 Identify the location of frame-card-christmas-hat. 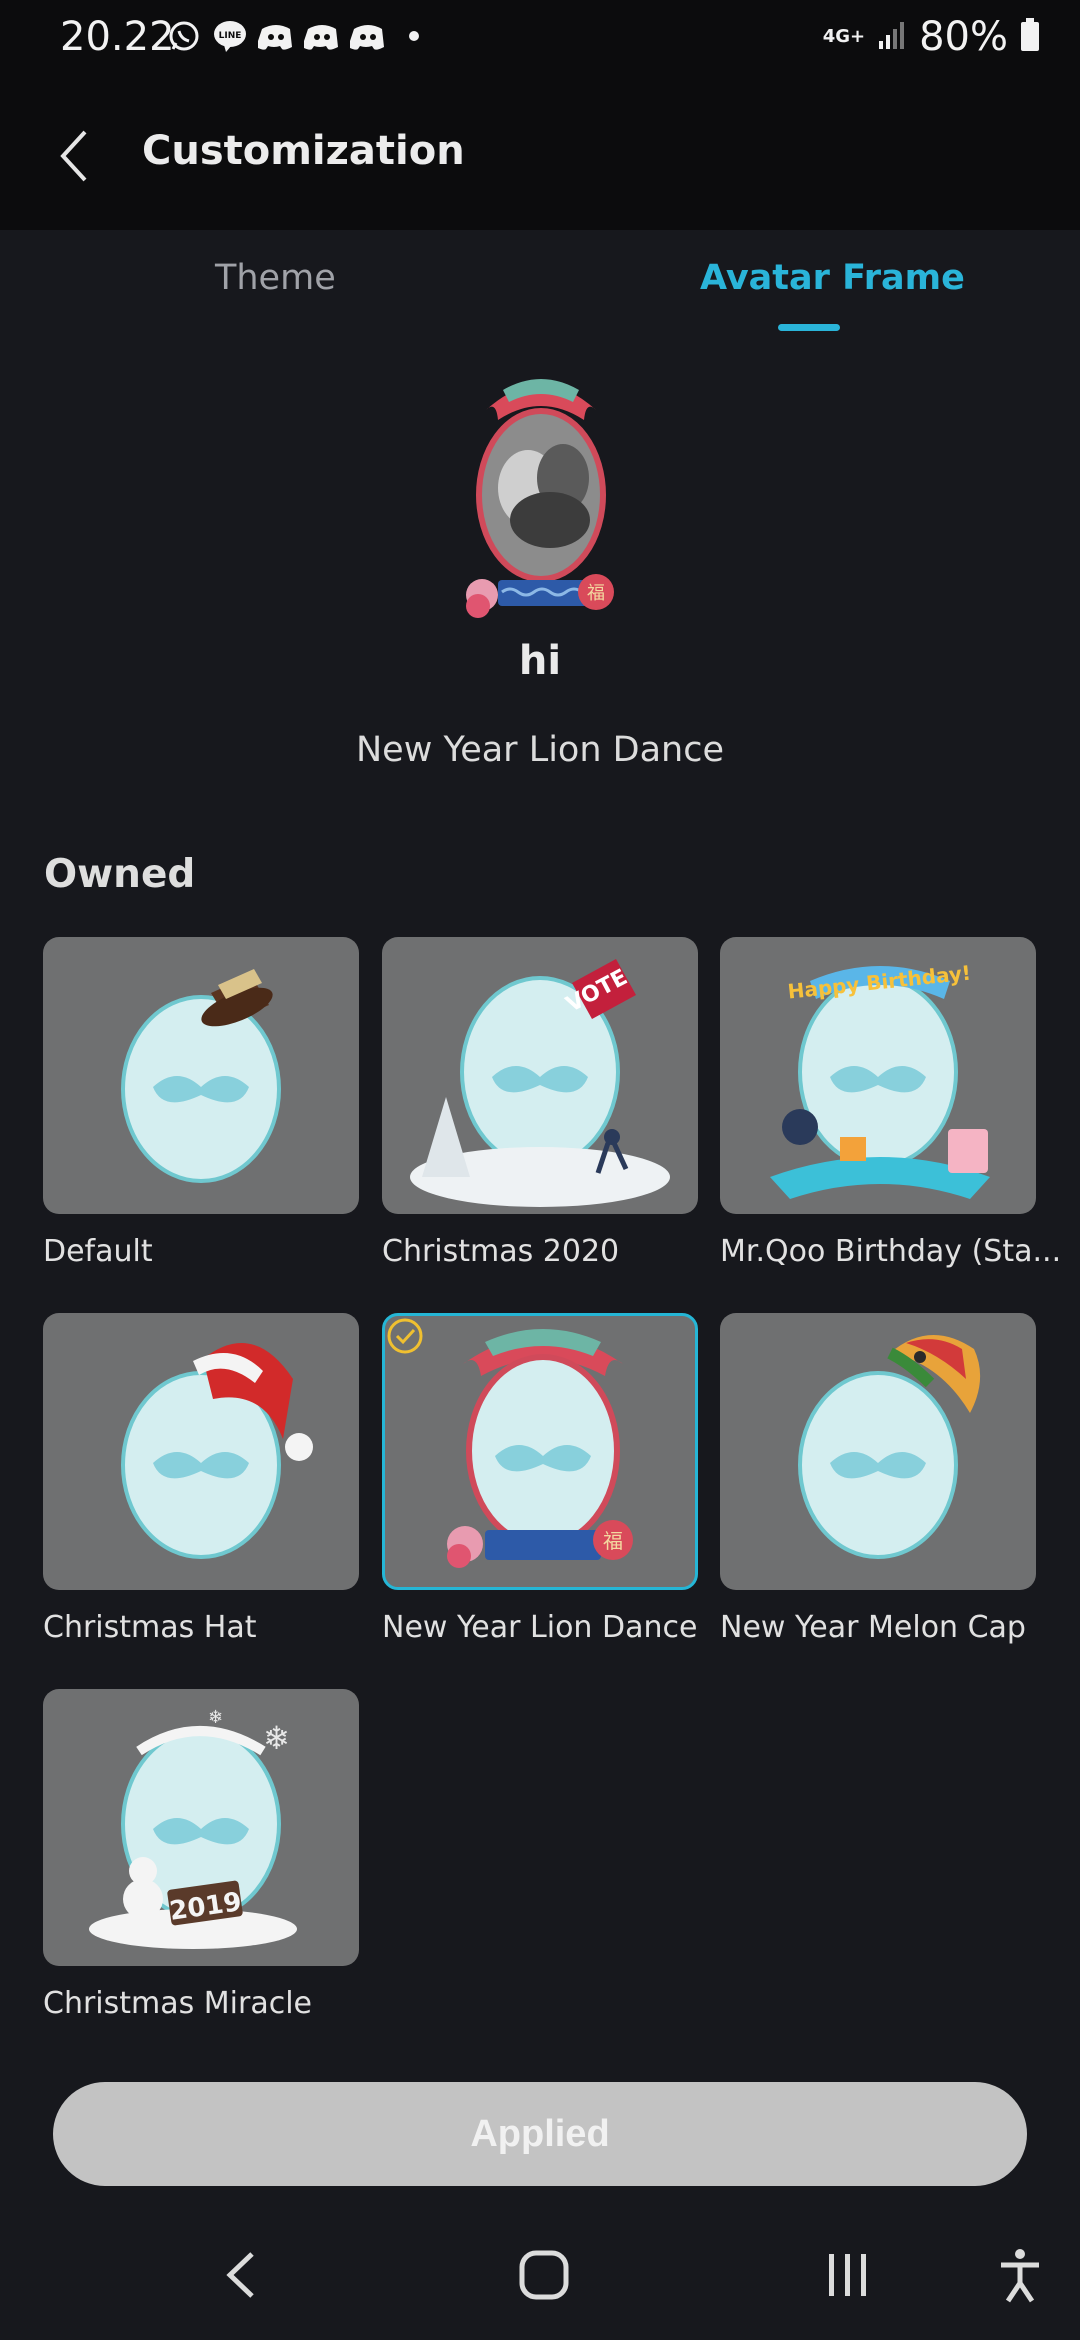
(201, 1451).